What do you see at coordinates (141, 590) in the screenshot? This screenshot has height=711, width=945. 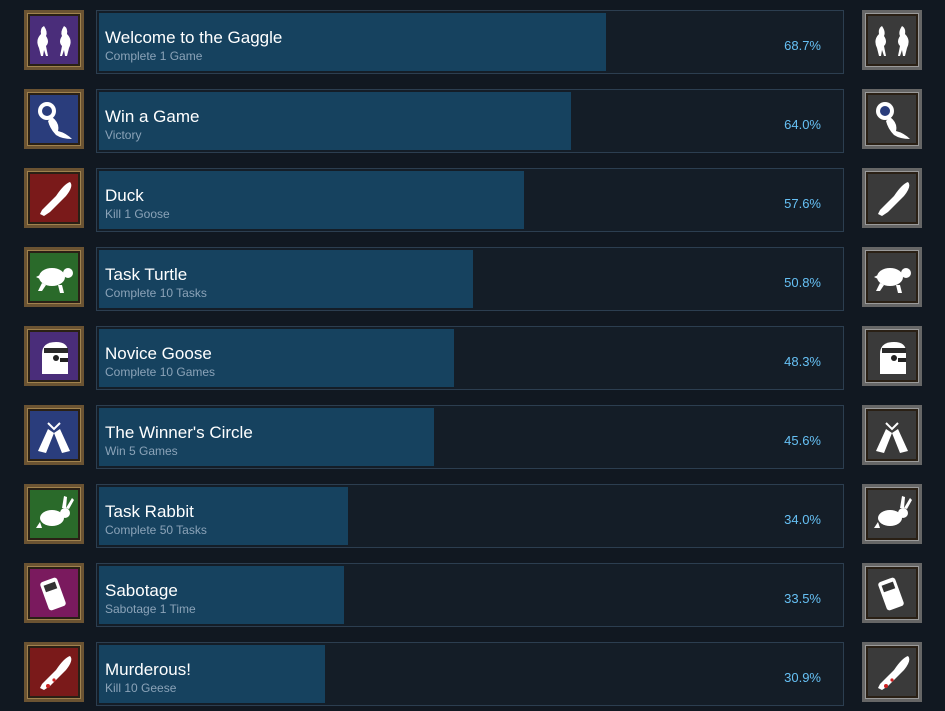 I see `achievement-title: Sabotage` at bounding box center [141, 590].